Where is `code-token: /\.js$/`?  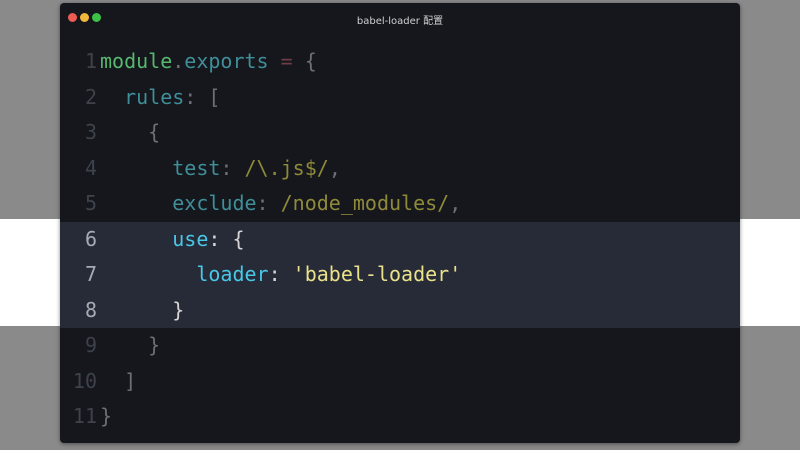 code-token: /\.js$/ is located at coordinates (286, 167).